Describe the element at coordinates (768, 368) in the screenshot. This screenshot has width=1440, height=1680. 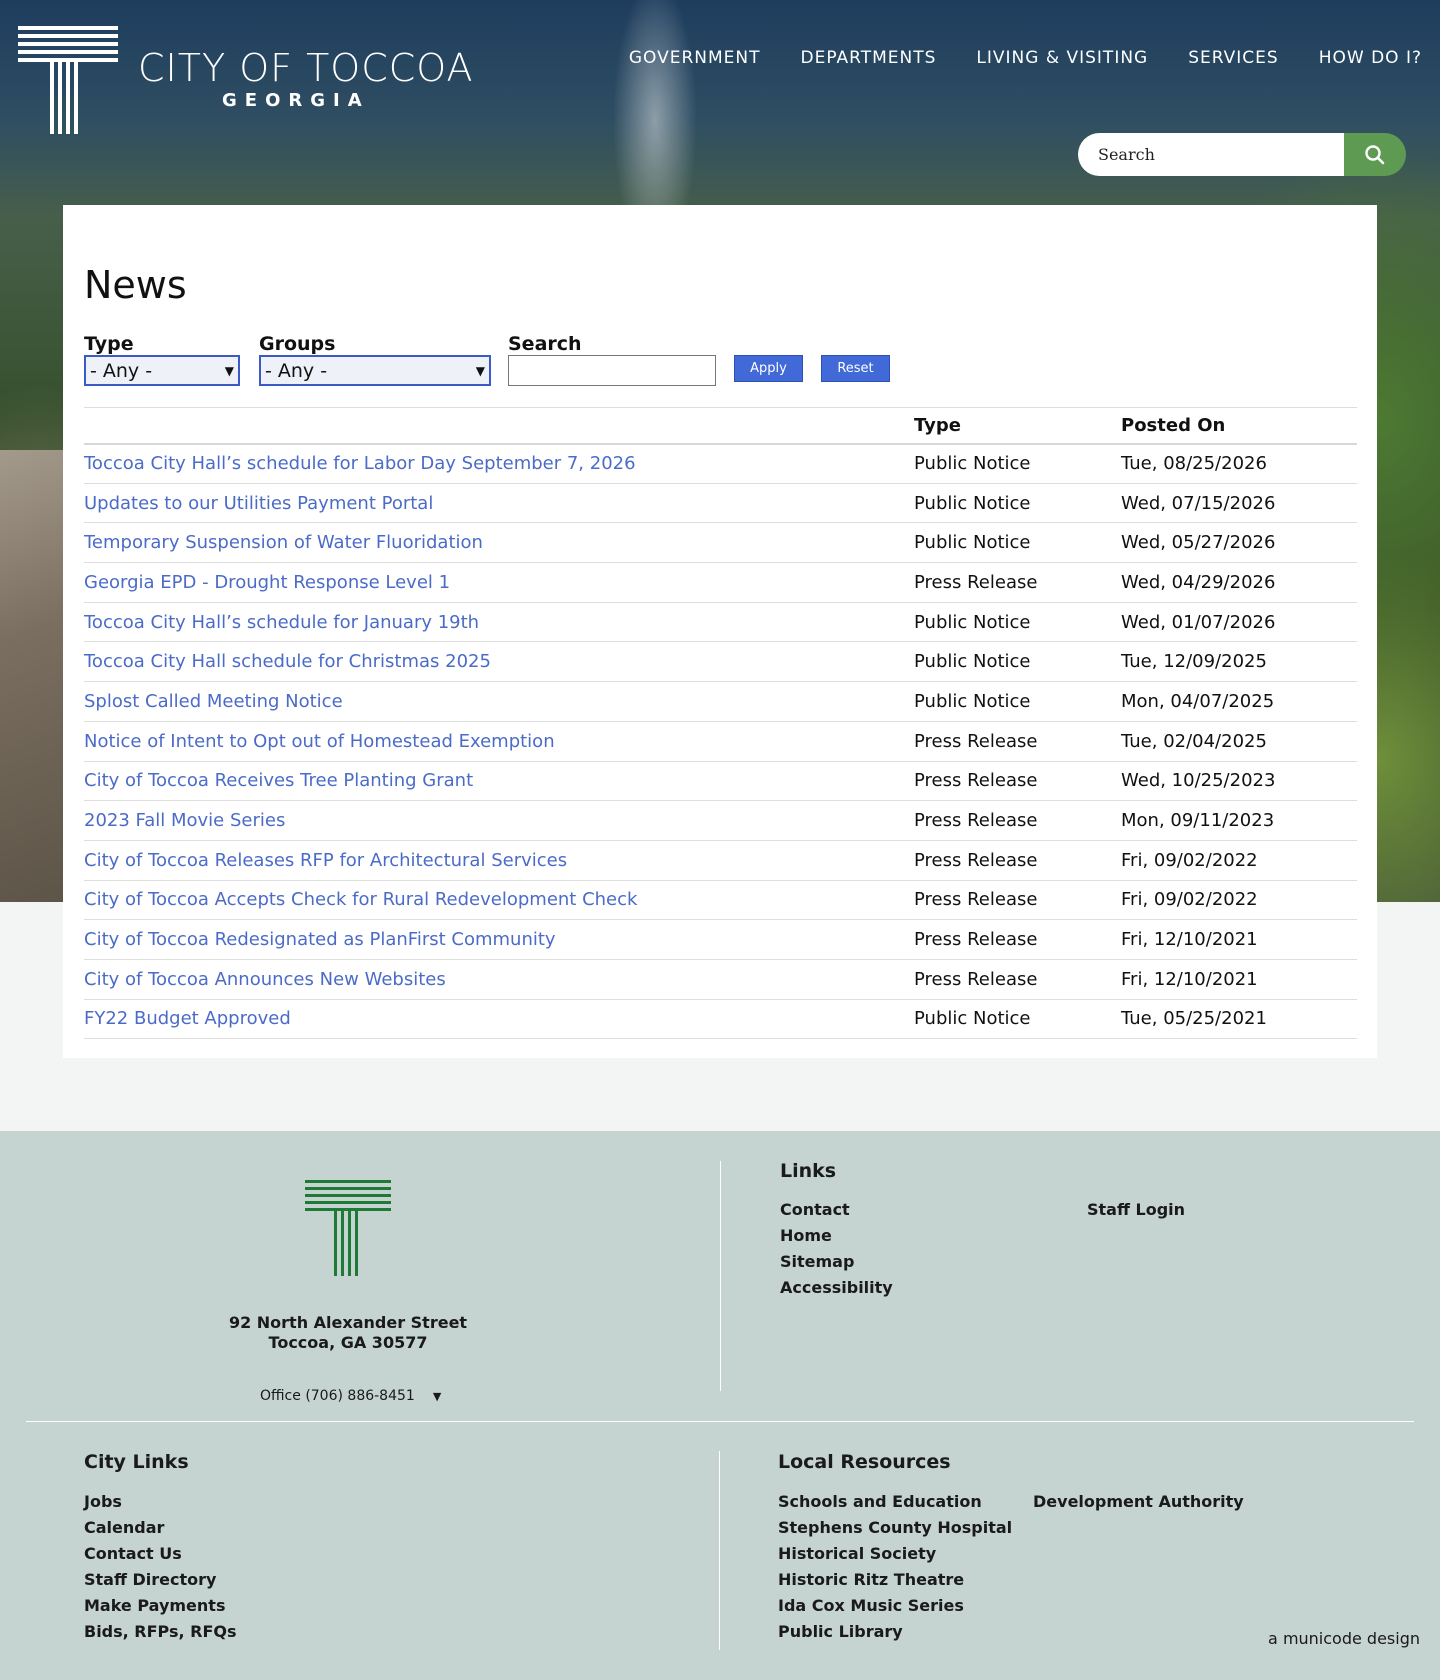
I see `apply-button: Apply` at that location.